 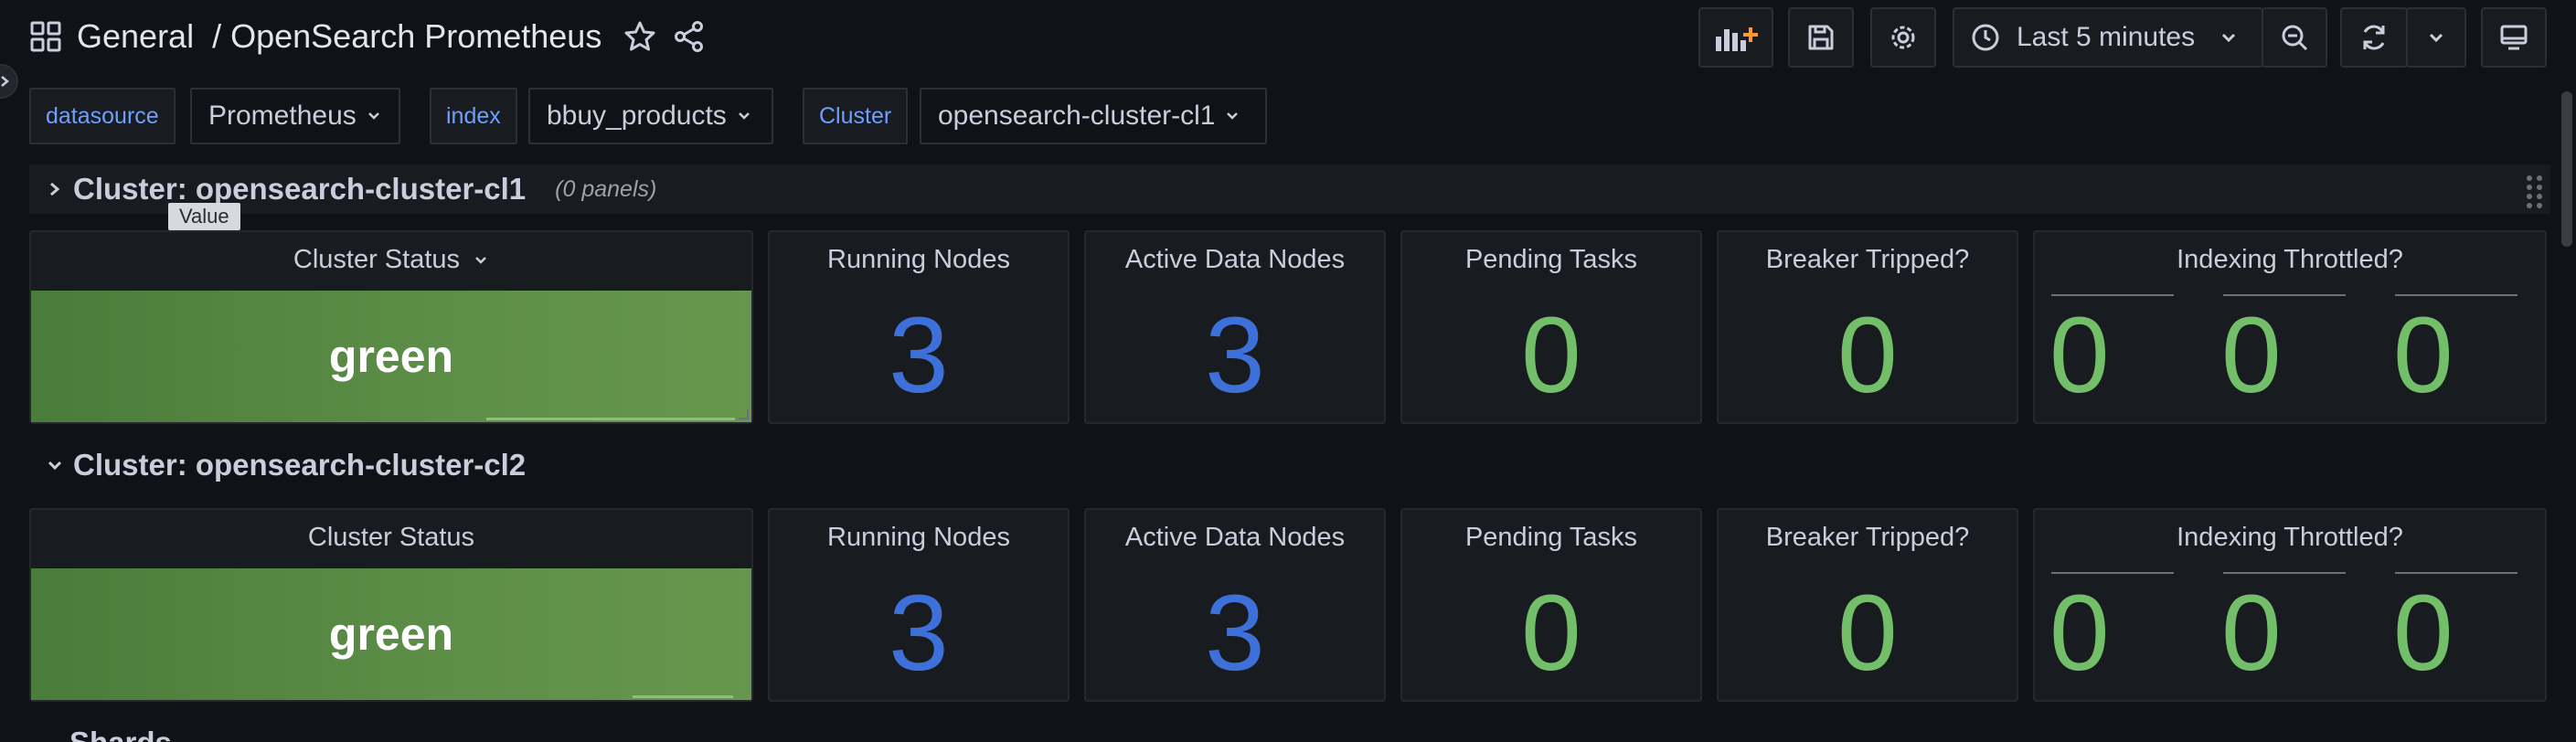 I want to click on save-icon, so click(x=1821, y=37).